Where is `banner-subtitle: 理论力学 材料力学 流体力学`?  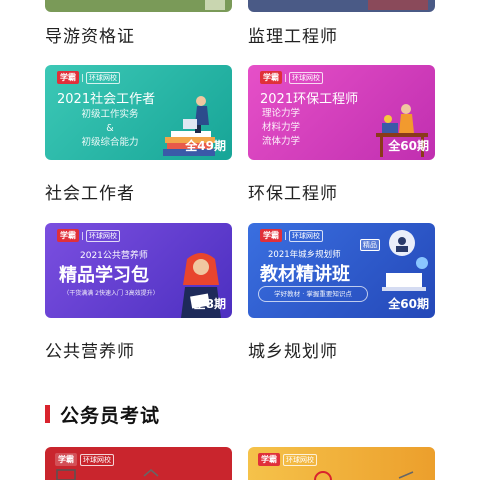 banner-subtitle: 理论力学 材料力学 流体力学 is located at coordinates (281, 127).